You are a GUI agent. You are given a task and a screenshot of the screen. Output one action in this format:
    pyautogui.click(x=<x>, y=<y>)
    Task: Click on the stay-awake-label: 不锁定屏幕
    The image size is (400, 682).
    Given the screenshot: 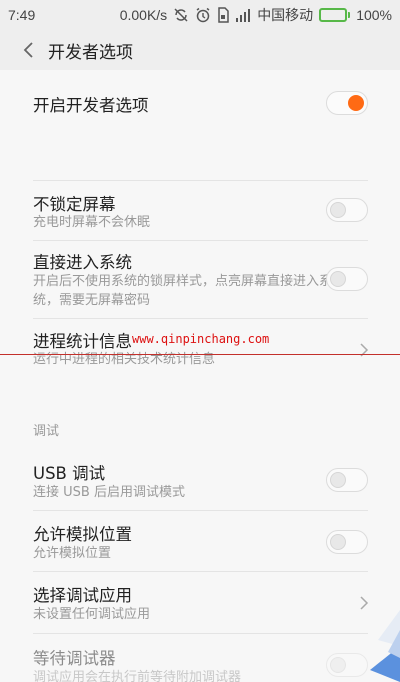 What is the action you would take?
    pyautogui.click(x=74, y=204)
    